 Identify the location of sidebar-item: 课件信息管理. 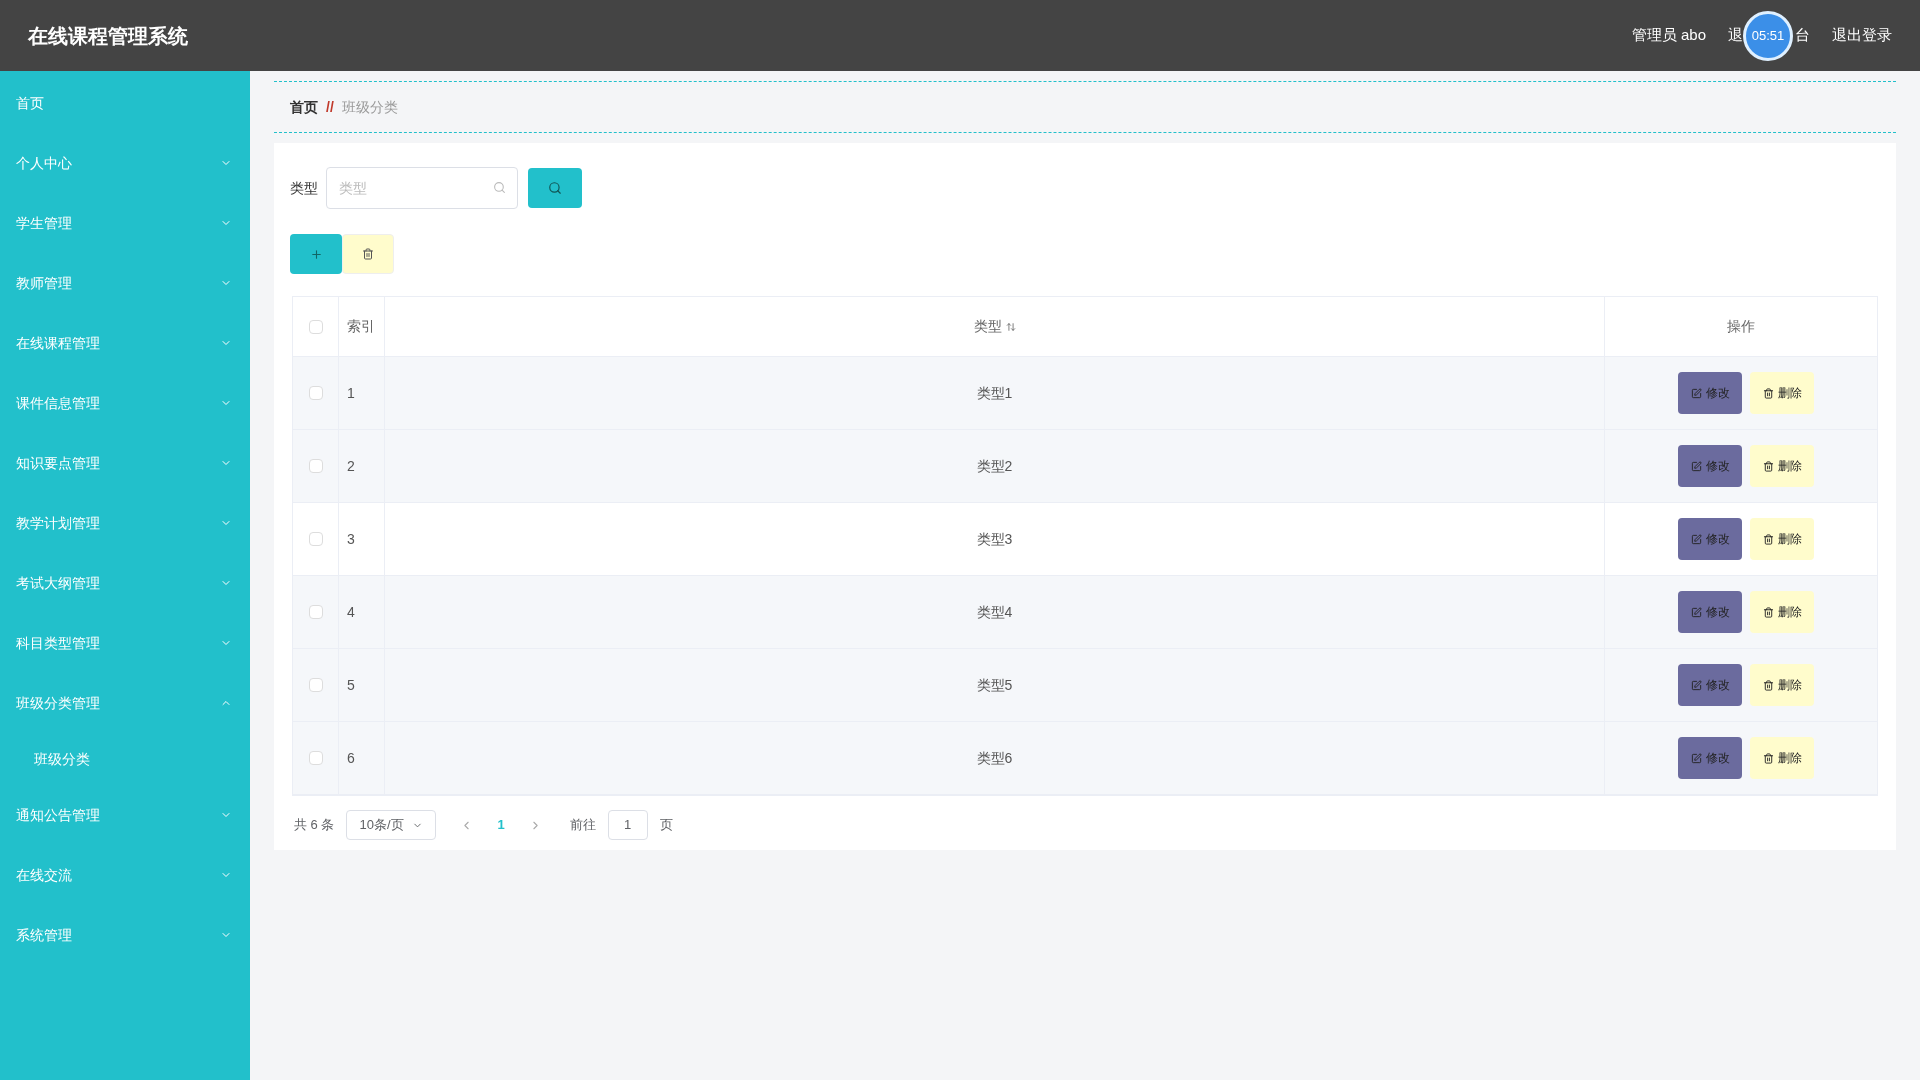
(118, 403).